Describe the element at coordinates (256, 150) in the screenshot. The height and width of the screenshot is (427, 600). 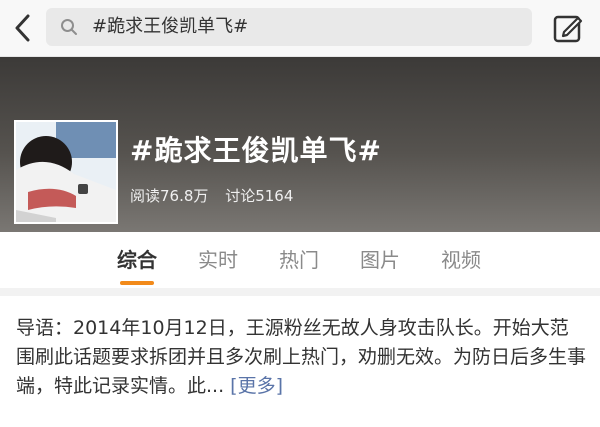
I see `topic-title: #跪求王俊凯单飞#` at that location.